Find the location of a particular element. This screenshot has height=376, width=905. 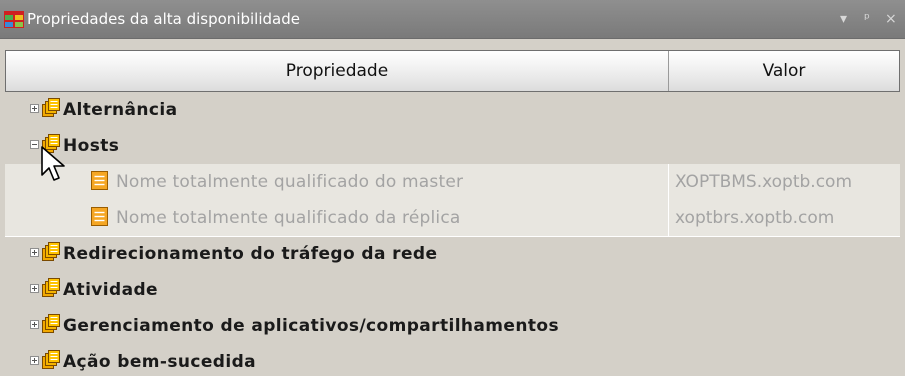

table-header: Propriedade Valor is located at coordinates (452, 71).